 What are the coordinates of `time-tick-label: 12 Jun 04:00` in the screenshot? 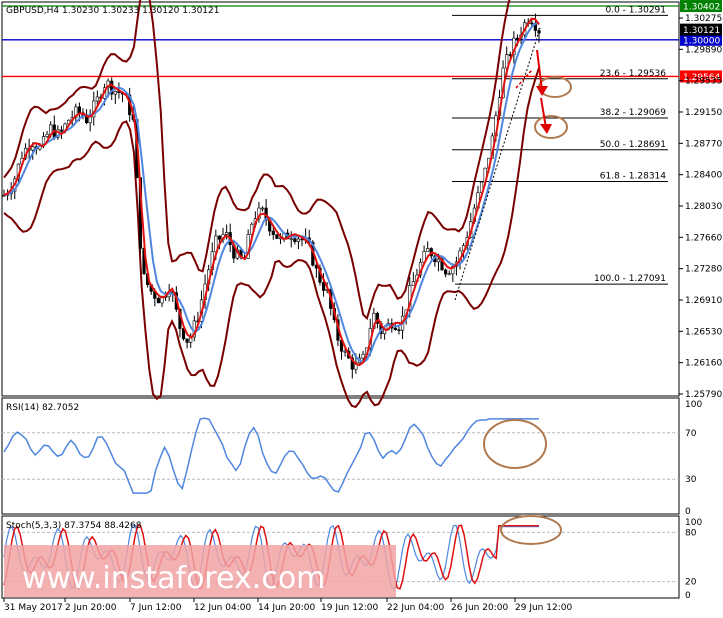 It's located at (222, 608).